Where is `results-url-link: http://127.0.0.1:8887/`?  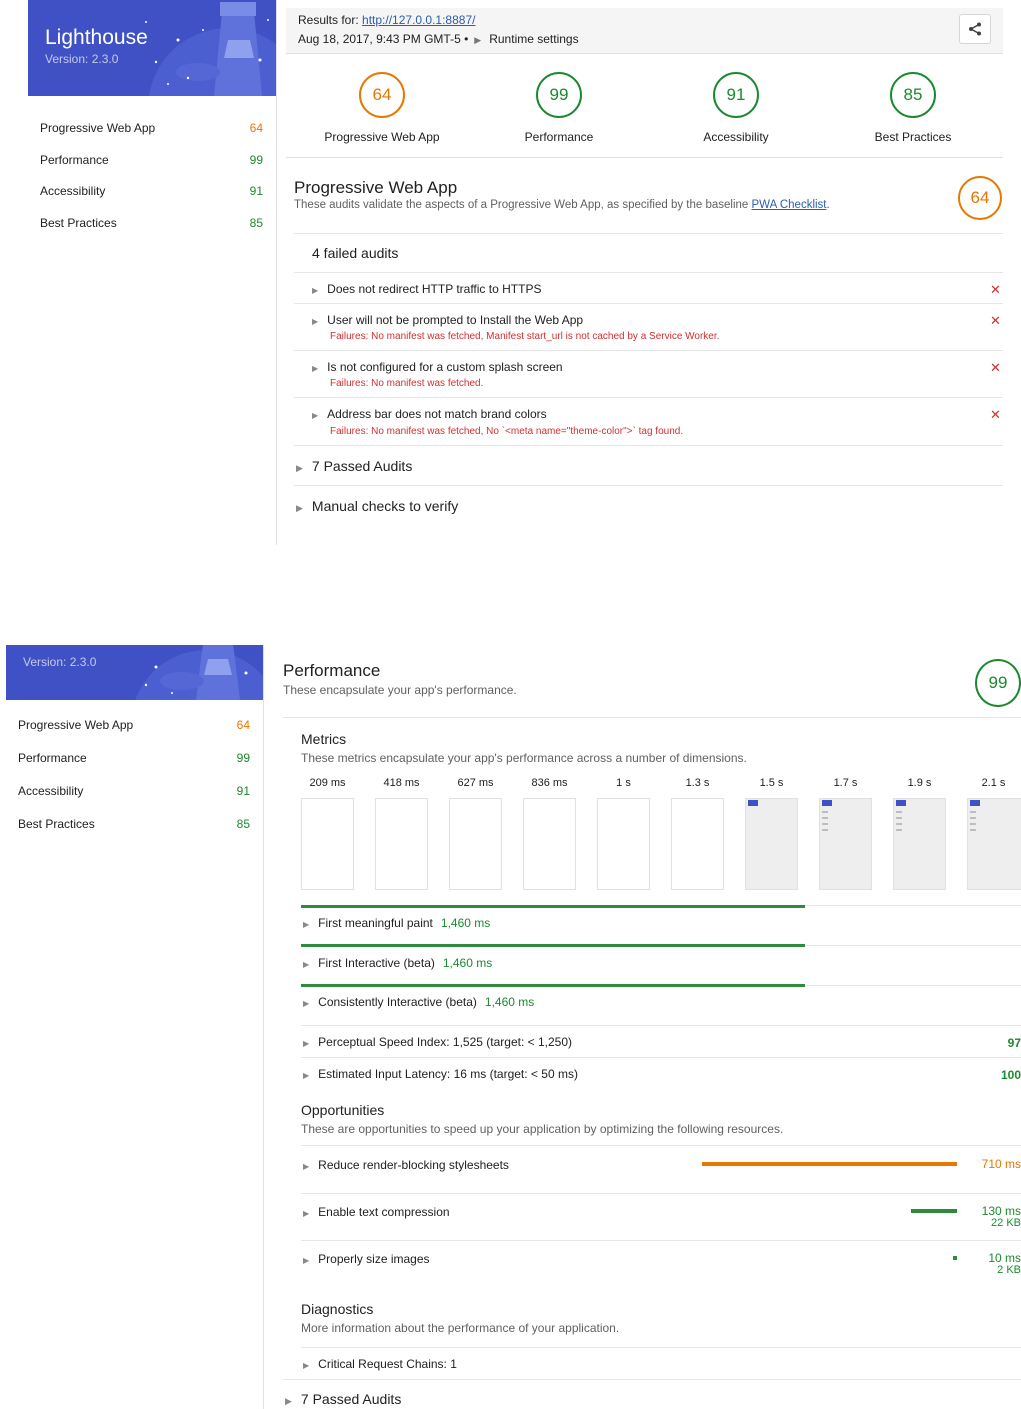 results-url-link: http://127.0.0.1:8887/ is located at coordinates (418, 20).